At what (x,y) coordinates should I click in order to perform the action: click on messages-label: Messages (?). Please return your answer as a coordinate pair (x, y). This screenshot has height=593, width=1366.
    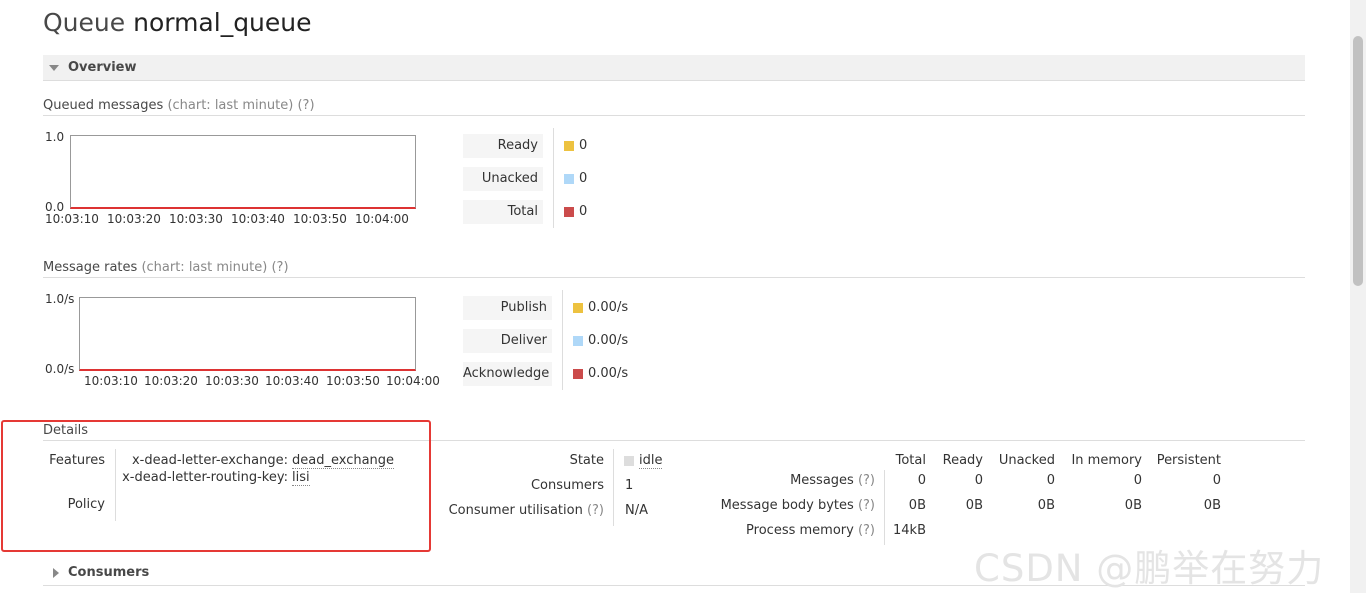
    Looking at the image, I should click on (787, 480).